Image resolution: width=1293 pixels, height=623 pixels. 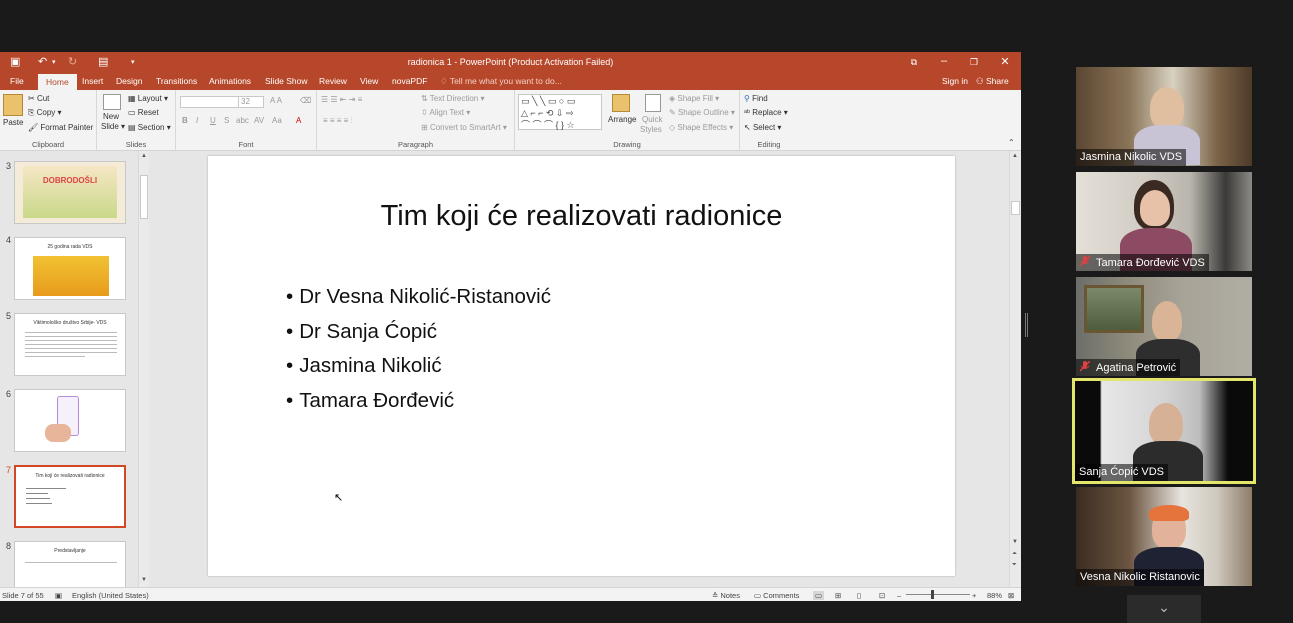 I want to click on tab-design: Design, so click(x=129, y=81).